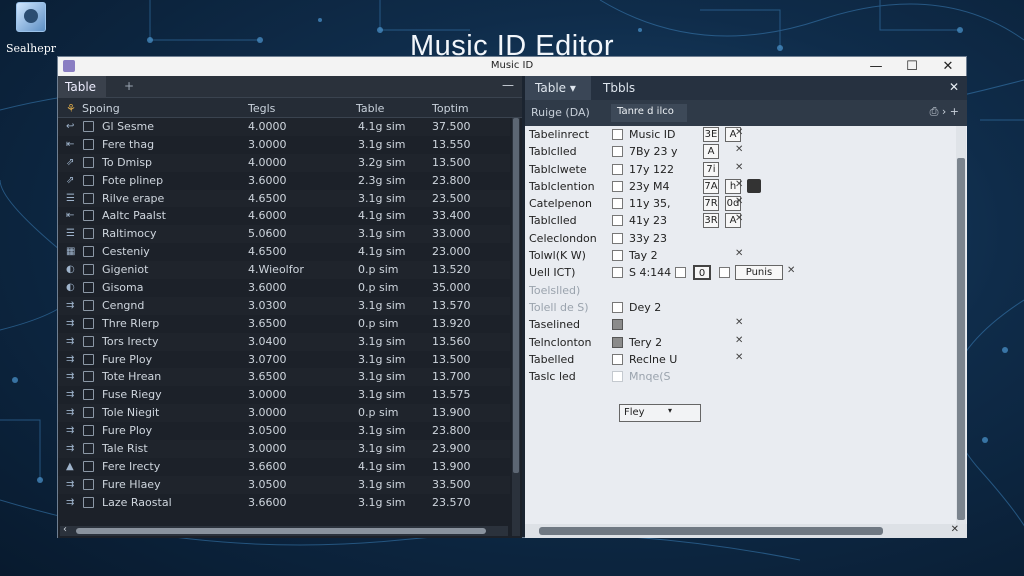  I want to click on property-value: Mnqe(S, so click(650, 376).